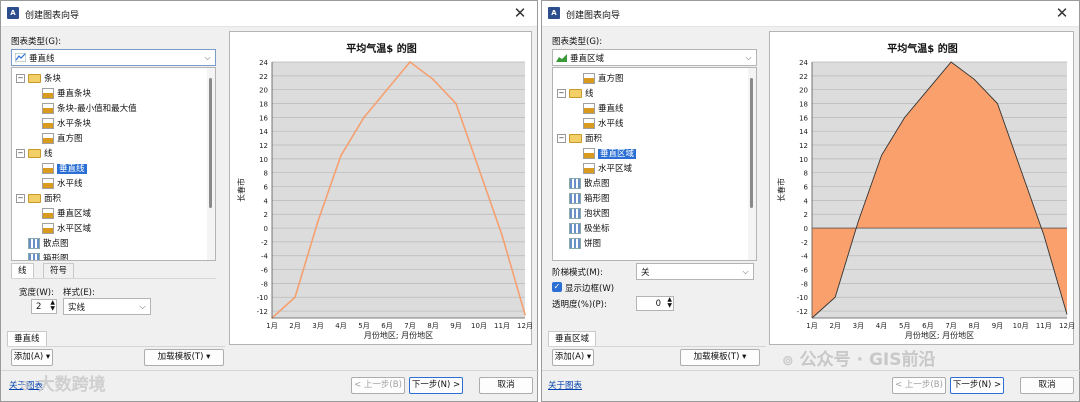 This screenshot has height=402, width=1080. Describe the element at coordinates (22, 270) in the screenshot. I see `tab-line: 线` at that location.